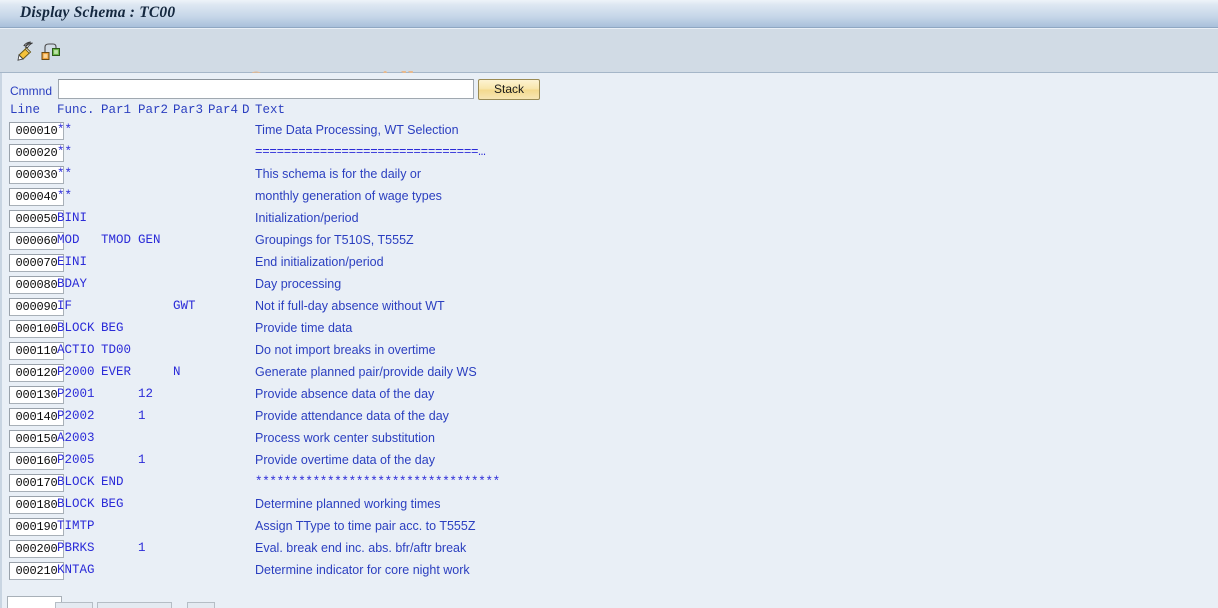  I want to click on cell-func: BINI, so click(72, 218).